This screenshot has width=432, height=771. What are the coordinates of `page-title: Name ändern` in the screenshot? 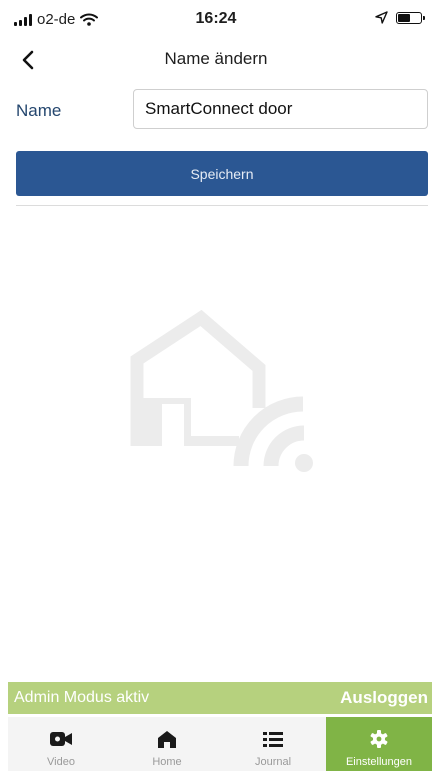 It's located at (216, 58).